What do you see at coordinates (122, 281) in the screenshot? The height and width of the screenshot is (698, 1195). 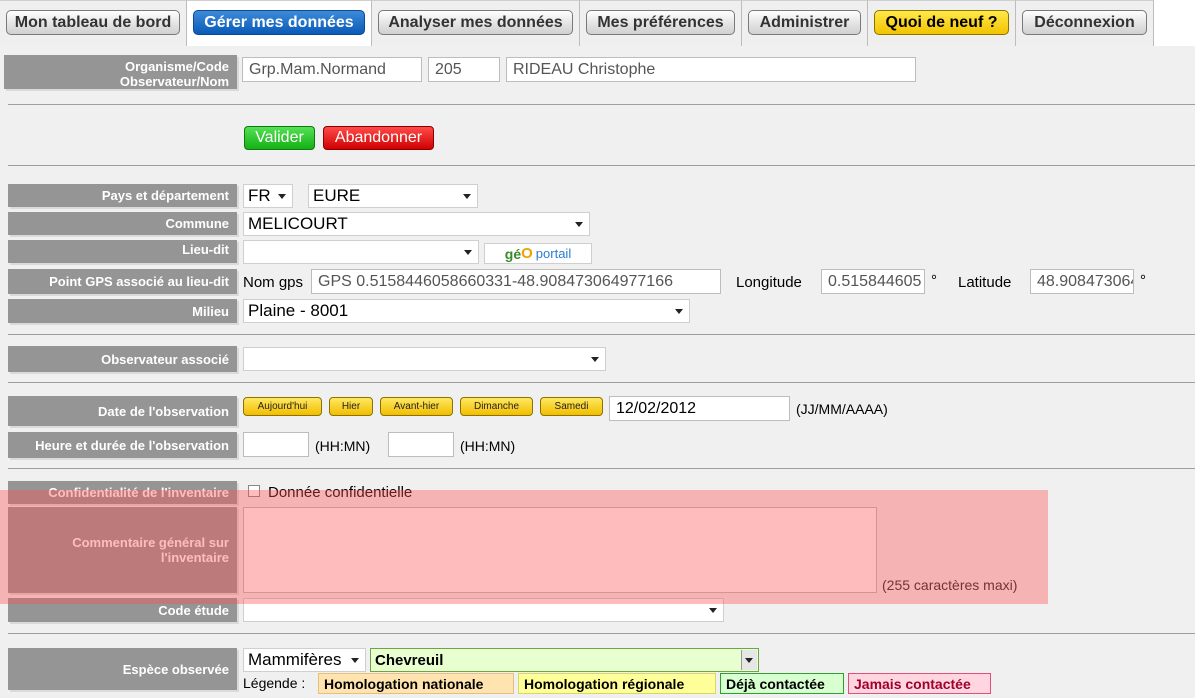 I see `gps-label: Point GPS associé au lieu-dit` at bounding box center [122, 281].